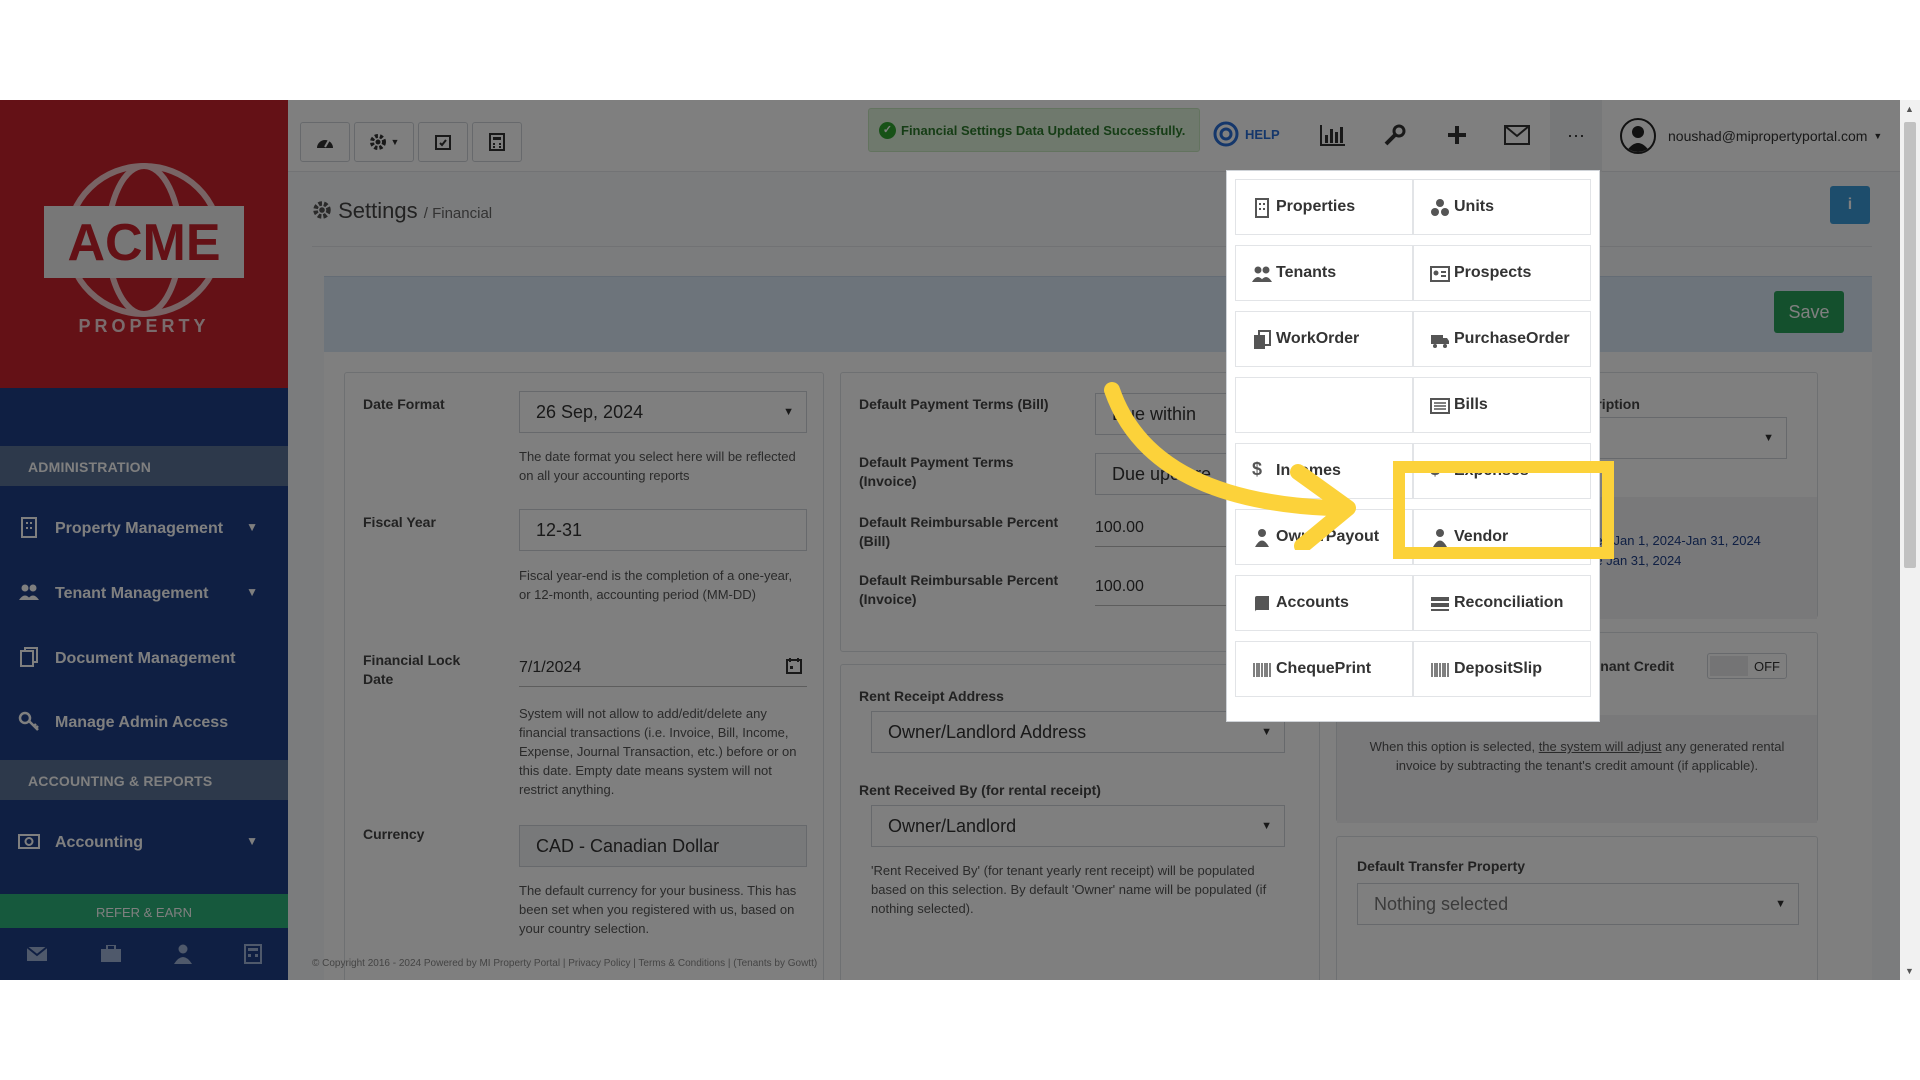  Describe the element at coordinates (1262, 274) in the screenshot. I see `users-icon` at that location.